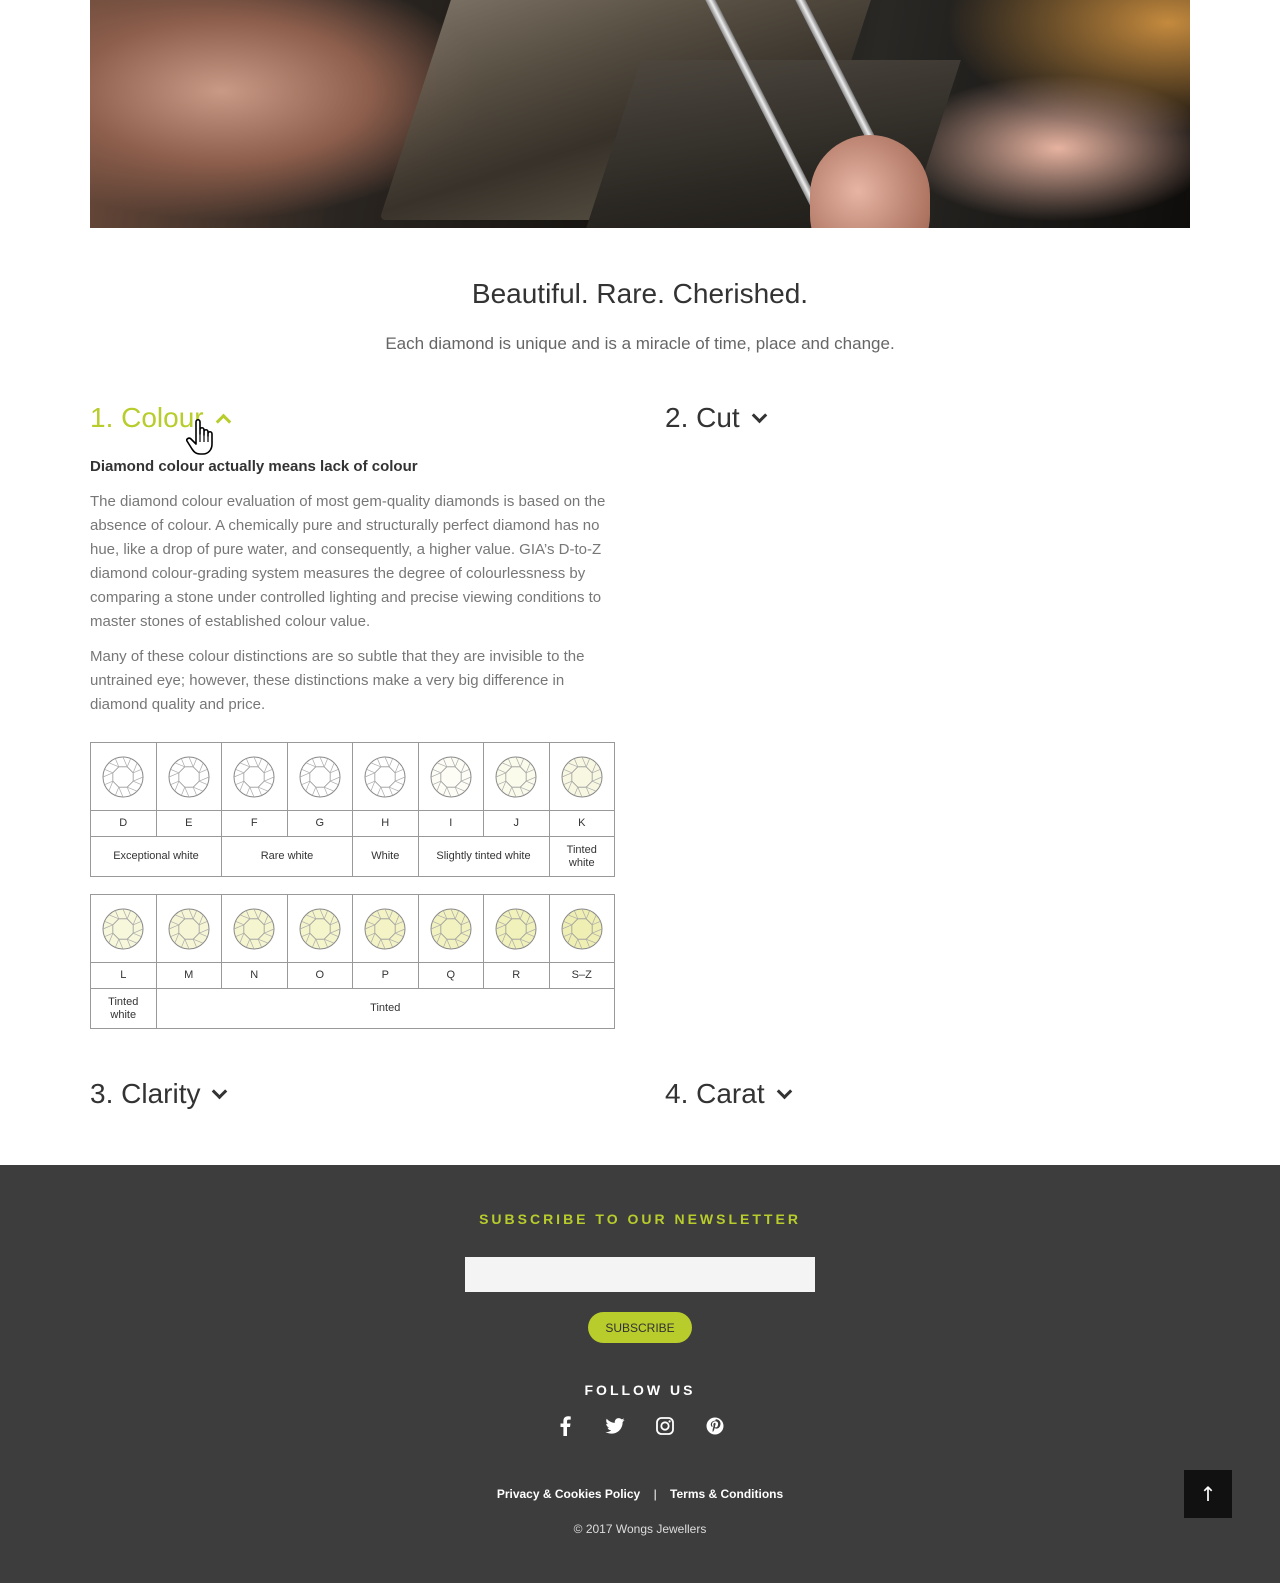 The height and width of the screenshot is (1583, 1280). Describe the element at coordinates (640, 1274) in the screenshot. I see `newsletter-email-input` at that location.